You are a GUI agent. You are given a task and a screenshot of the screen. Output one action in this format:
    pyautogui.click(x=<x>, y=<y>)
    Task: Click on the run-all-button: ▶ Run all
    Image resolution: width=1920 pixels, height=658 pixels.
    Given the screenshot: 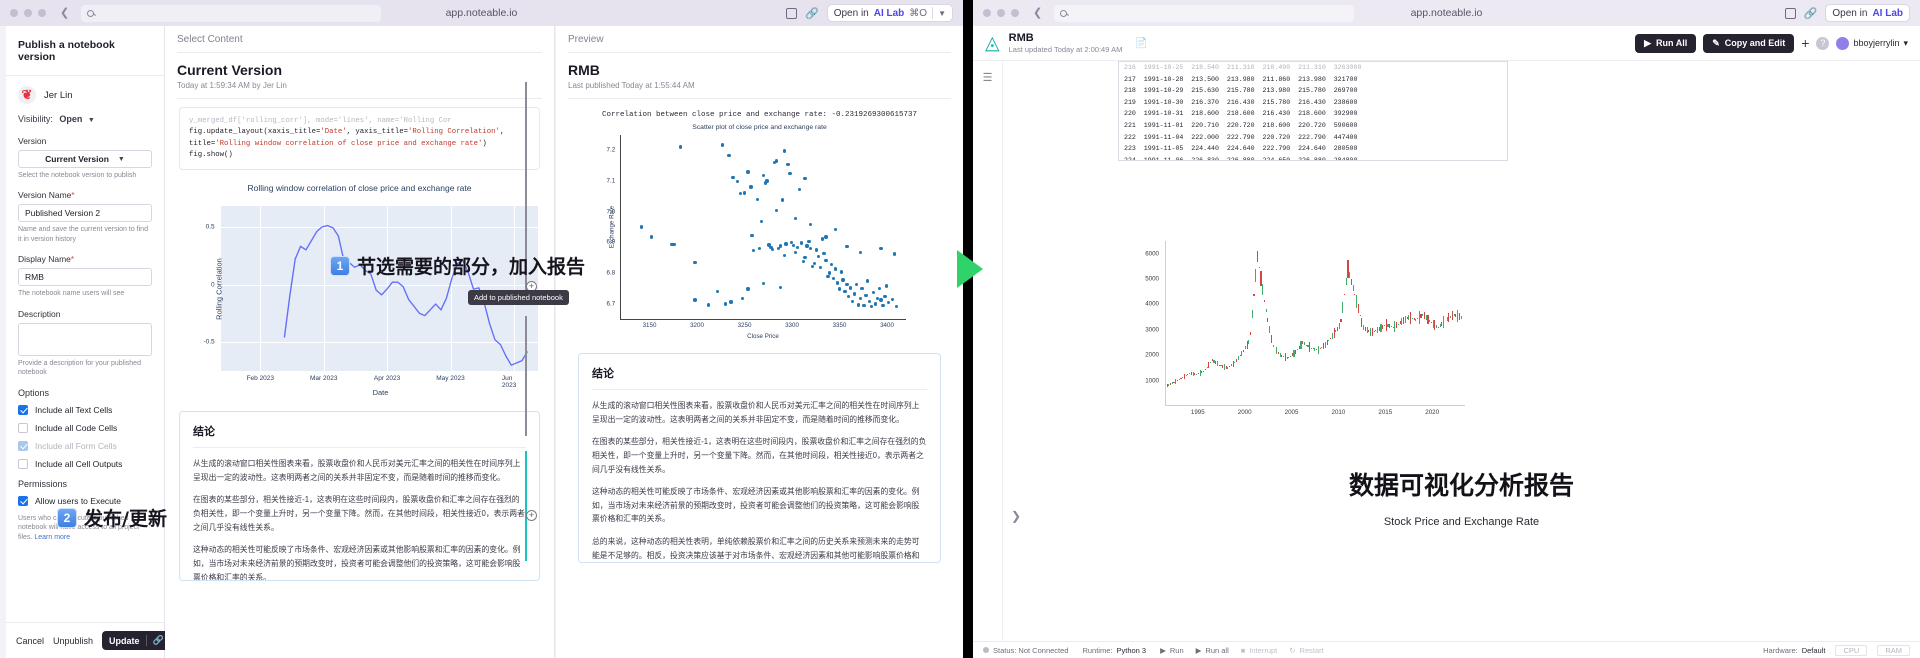 What is the action you would take?
    pyautogui.click(x=1212, y=650)
    